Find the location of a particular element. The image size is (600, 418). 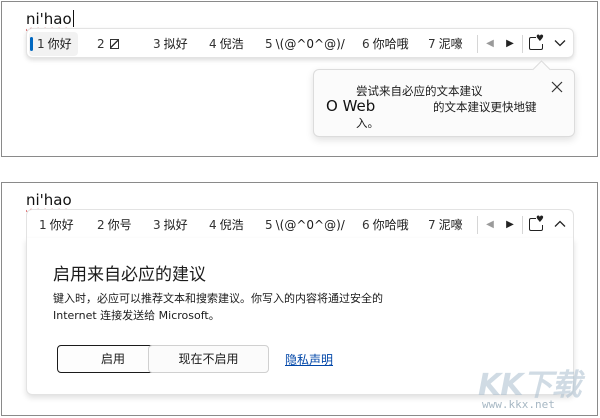

close-icon is located at coordinates (557, 86).